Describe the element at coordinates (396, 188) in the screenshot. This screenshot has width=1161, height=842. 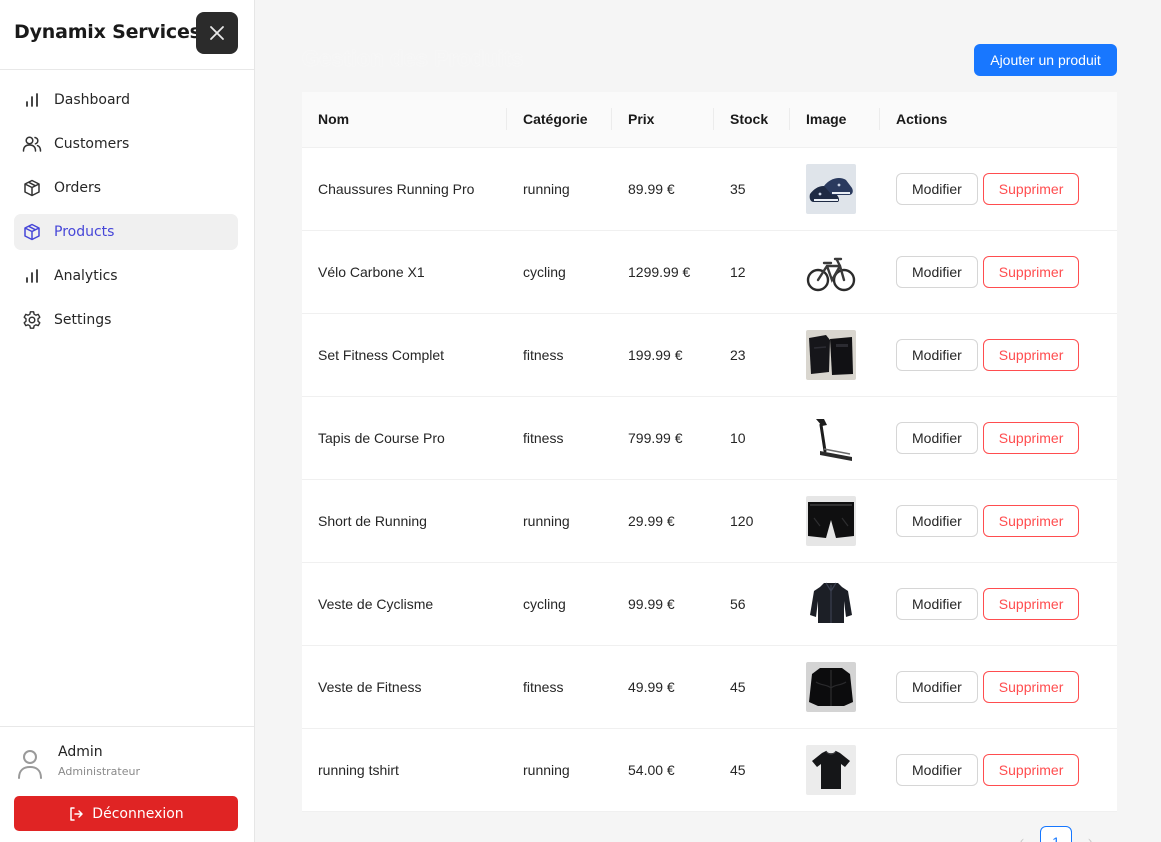
I see `product-name: Chaussures Running Pro` at that location.